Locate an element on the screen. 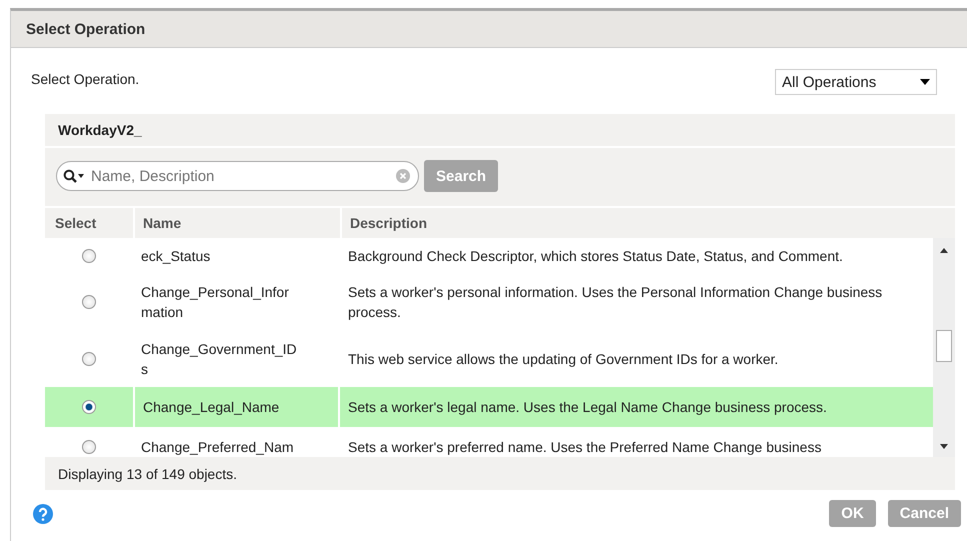 Image resolution: width=967 pixels, height=541 pixels. down-arrow-icon is located at coordinates (944, 446).